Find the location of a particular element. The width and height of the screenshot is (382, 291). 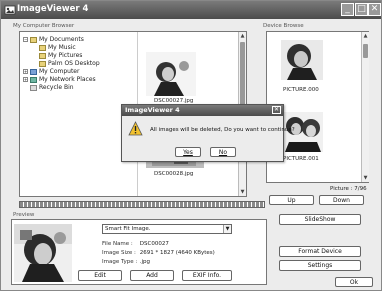

scroll-thumb is located at coordinates (365, 51).